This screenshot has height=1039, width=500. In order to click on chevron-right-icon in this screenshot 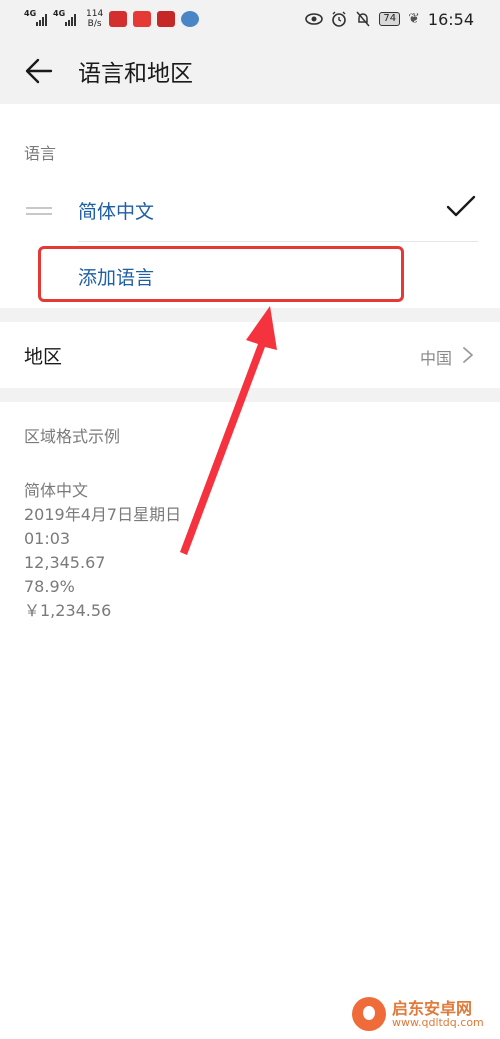, I will do `click(468, 355)`.